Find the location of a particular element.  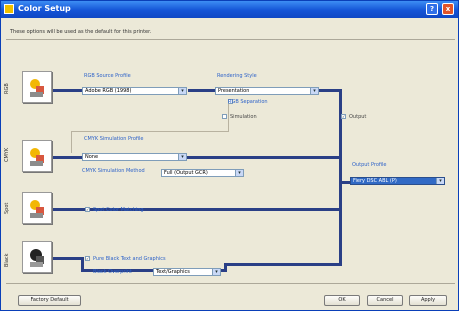

row-label-rgb: RGB is located at coordinates (7, 88).